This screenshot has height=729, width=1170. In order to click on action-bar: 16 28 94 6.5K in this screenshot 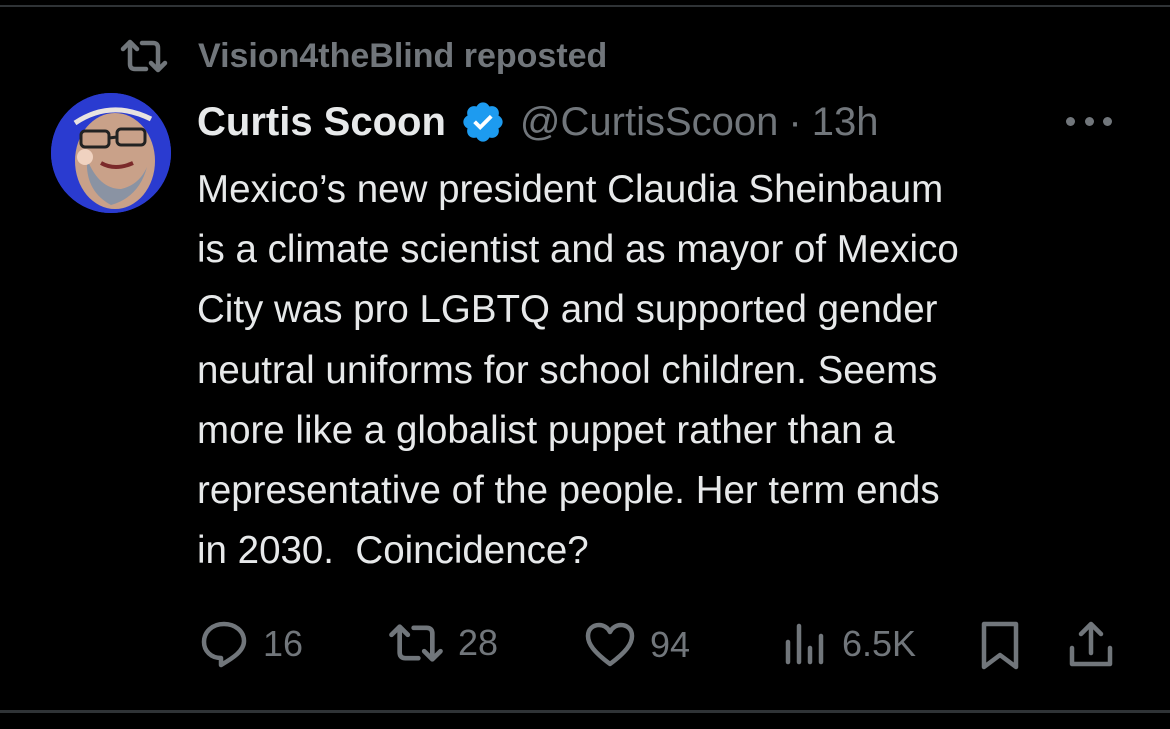, I will do `click(585, 647)`.